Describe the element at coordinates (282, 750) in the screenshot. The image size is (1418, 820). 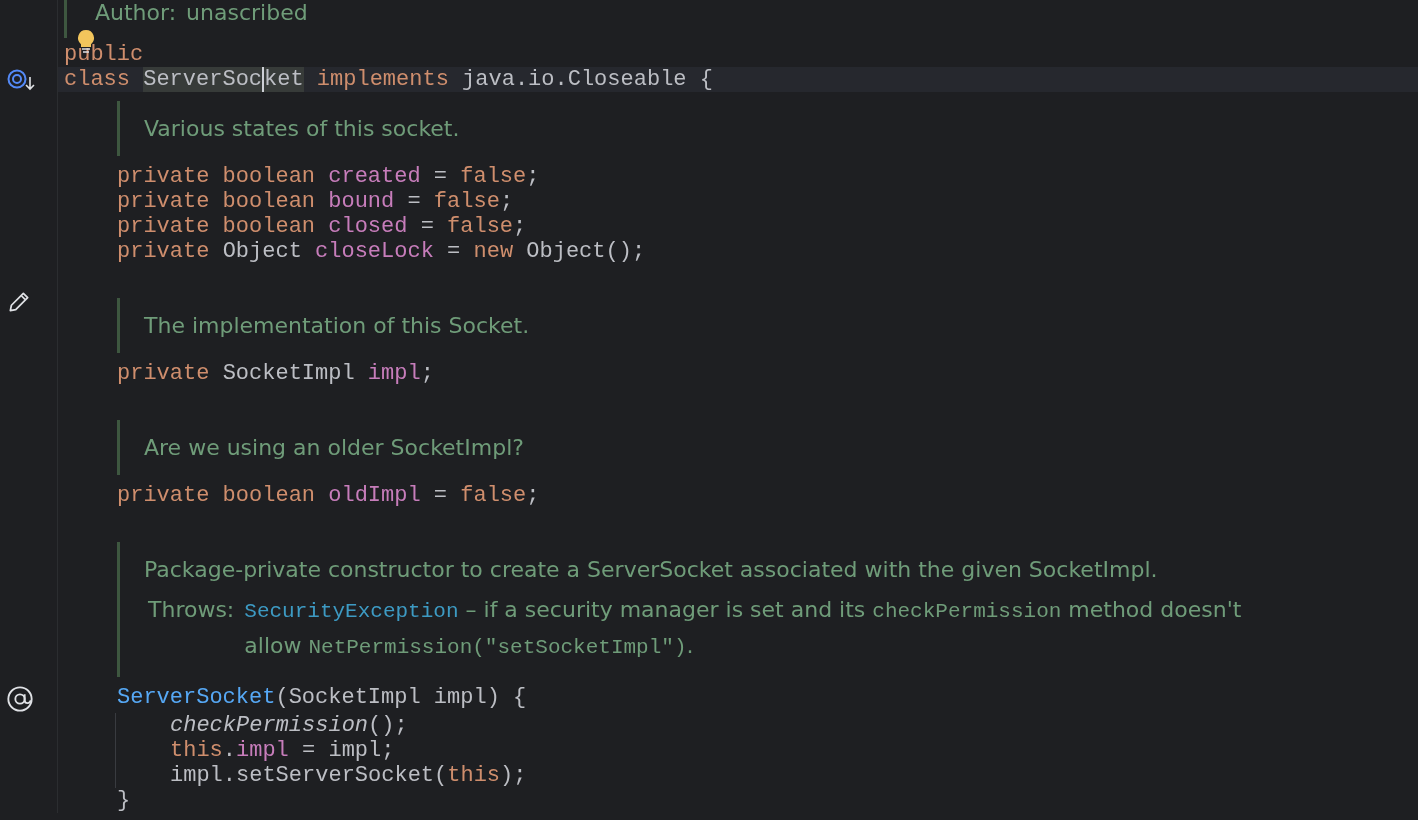
I see `code-line: this.impl = impl;` at that location.